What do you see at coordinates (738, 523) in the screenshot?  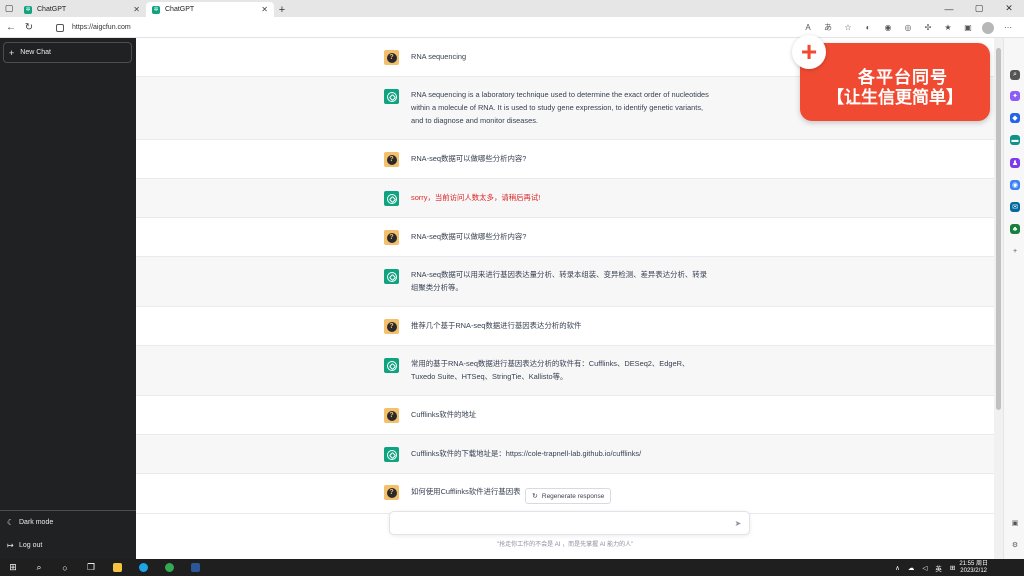 I see `send-icon: ➤` at bounding box center [738, 523].